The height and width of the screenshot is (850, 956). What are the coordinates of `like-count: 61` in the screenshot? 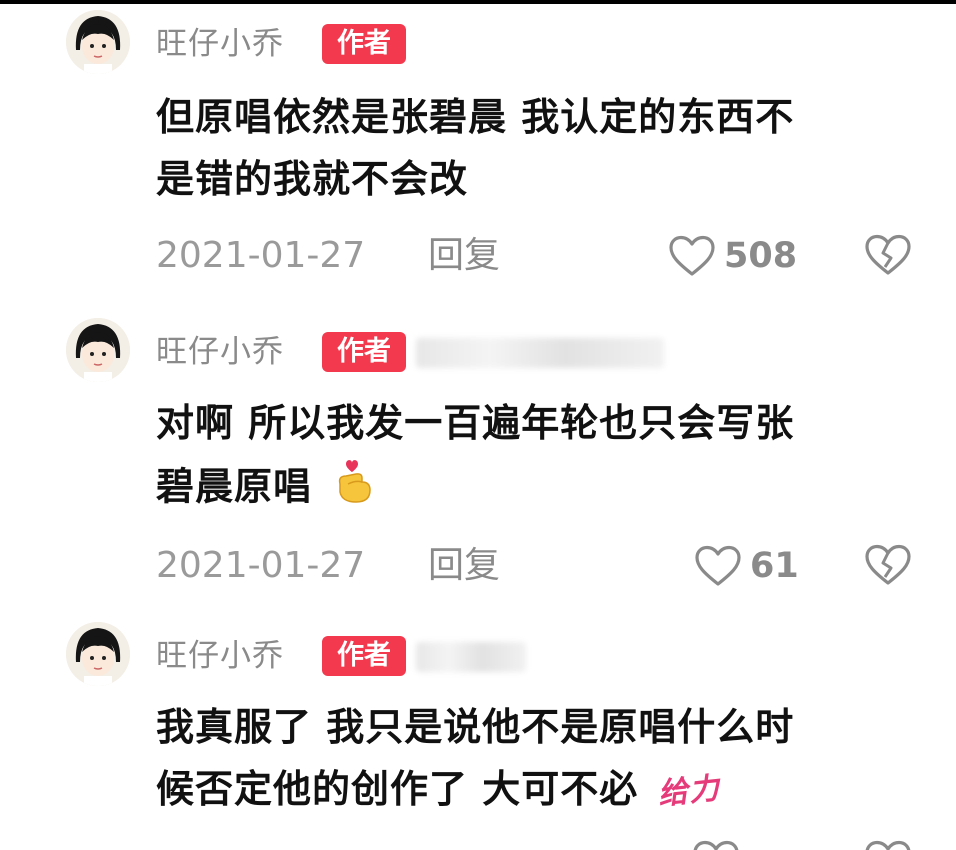 It's located at (774, 566).